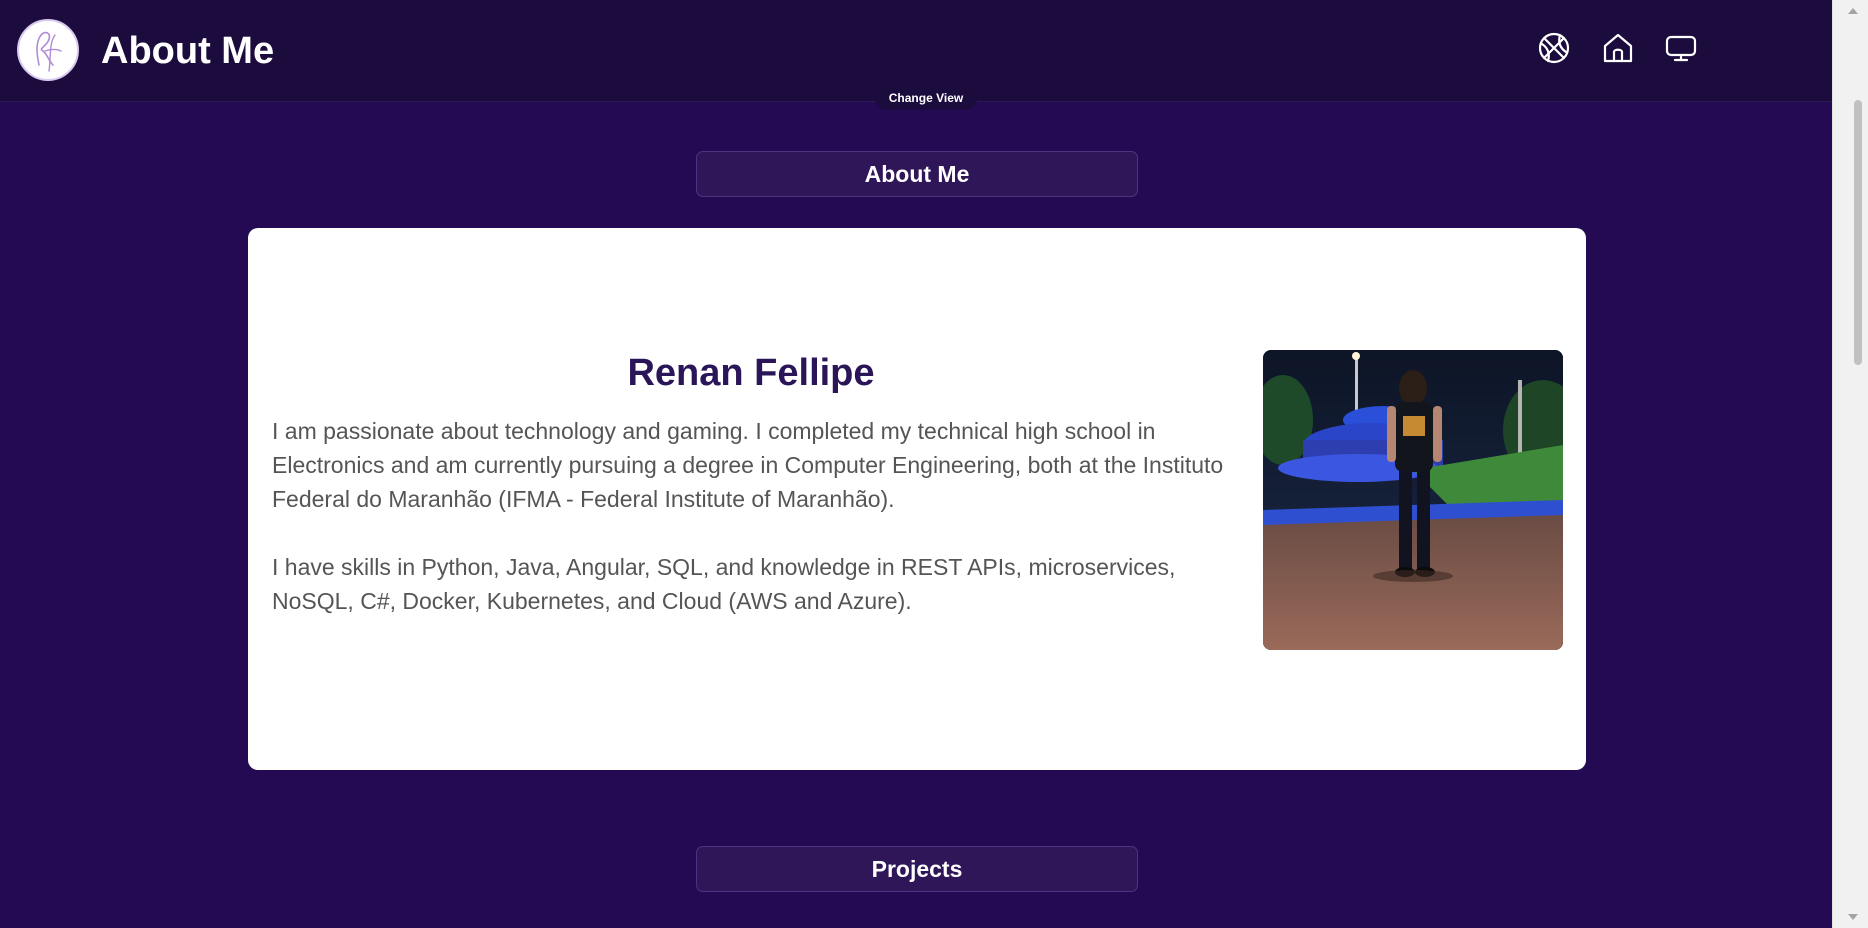 The width and height of the screenshot is (1868, 928). What do you see at coordinates (1681, 48) in the screenshot?
I see `monitor-icon` at bounding box center [1681, 48].